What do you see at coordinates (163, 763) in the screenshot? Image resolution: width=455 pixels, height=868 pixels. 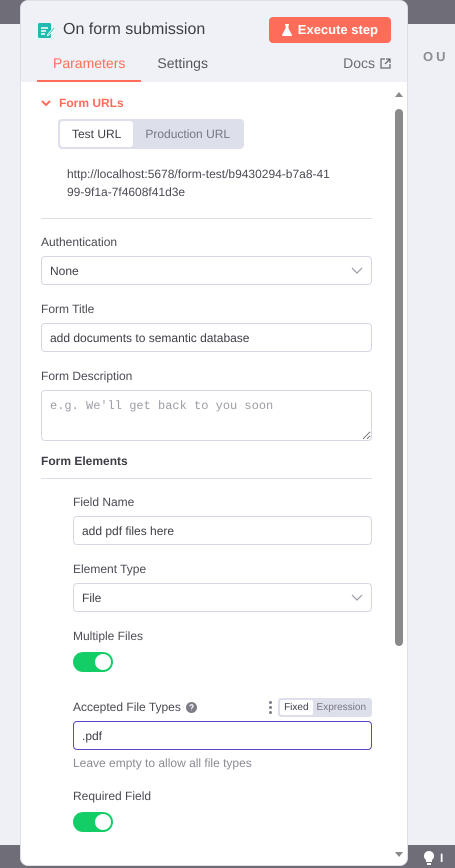 I see `hint-text: Leave empty to allow all file types` at bounding box center [163, 763].